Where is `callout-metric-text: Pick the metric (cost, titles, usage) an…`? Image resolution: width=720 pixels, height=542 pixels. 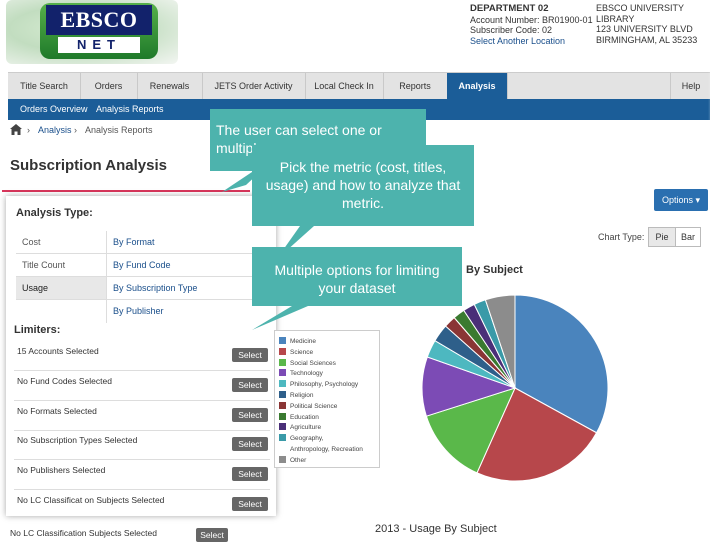
callout-metric-text: Pick the metric (cost, titles, usage) an… is located at coordinates (363, 185).